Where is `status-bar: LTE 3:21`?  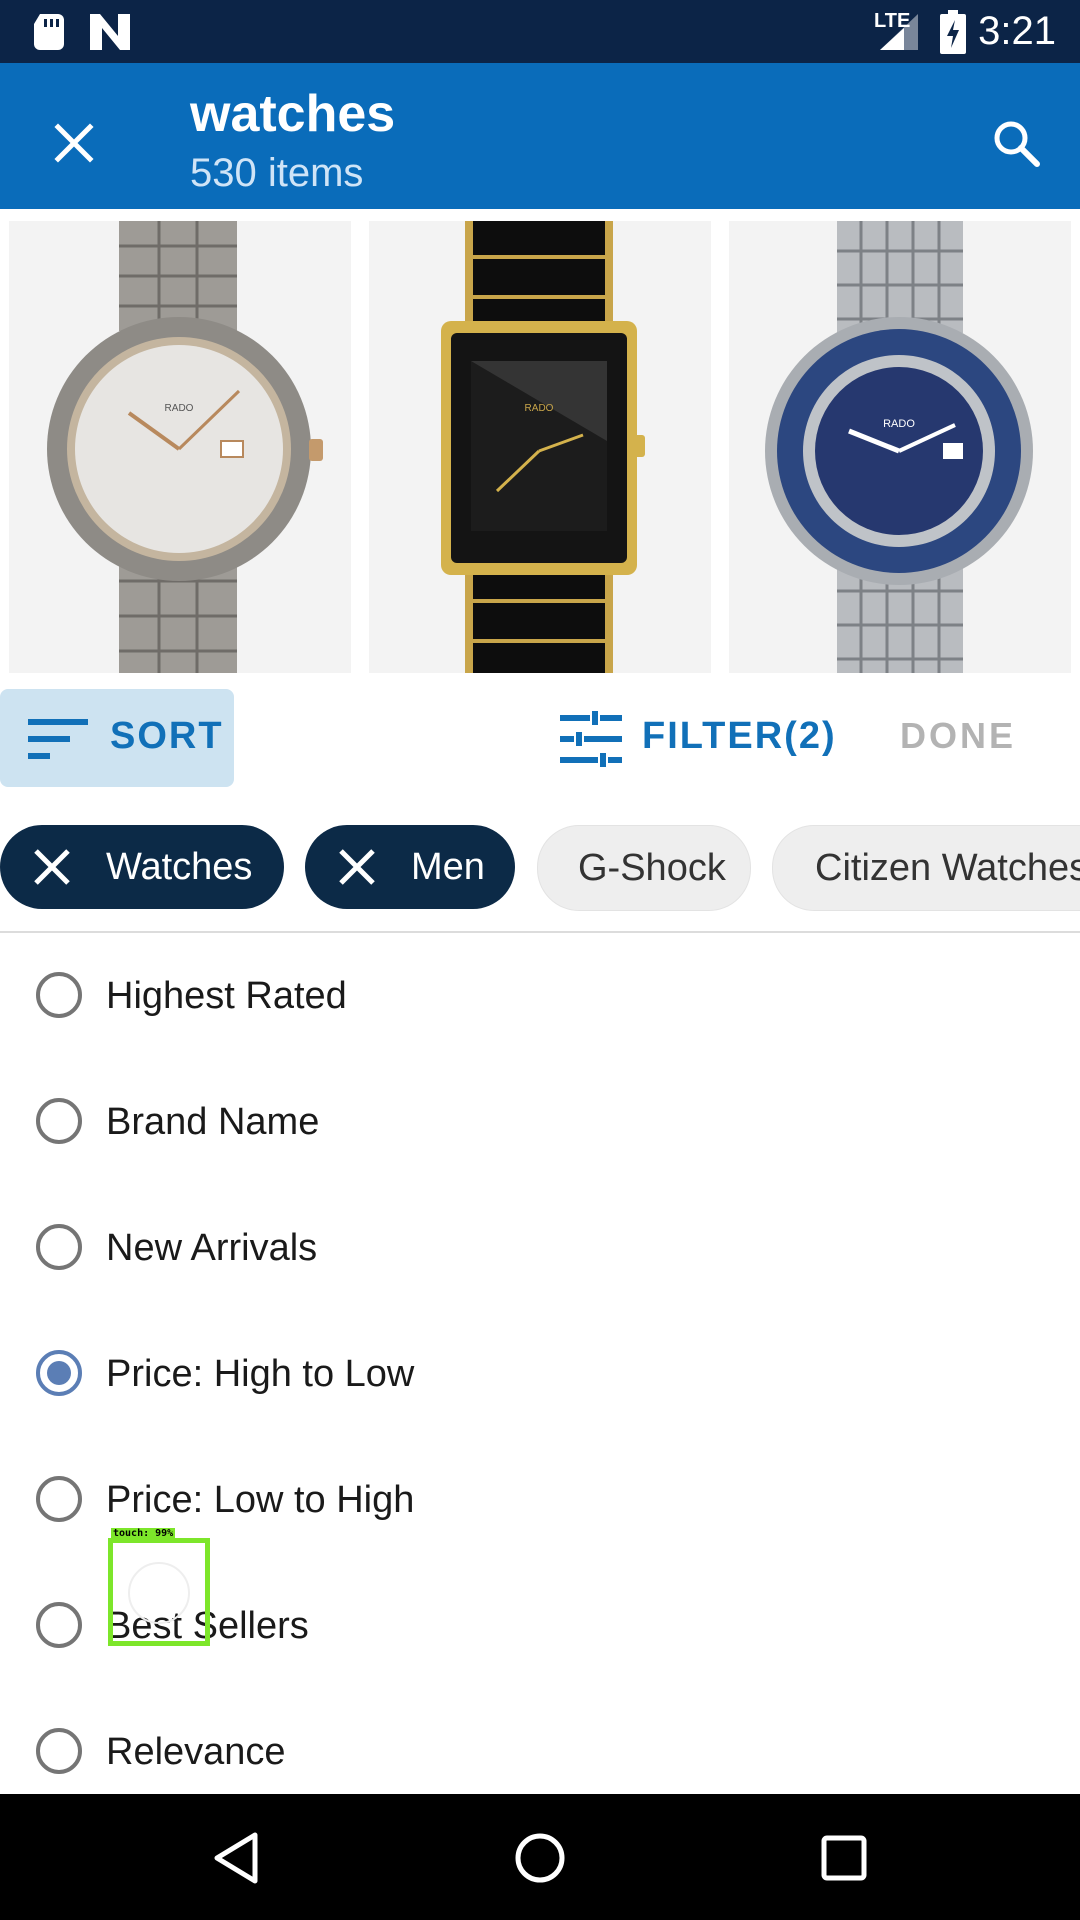 status-bar: LTE 3:21 is located at coordinates (540, 31).